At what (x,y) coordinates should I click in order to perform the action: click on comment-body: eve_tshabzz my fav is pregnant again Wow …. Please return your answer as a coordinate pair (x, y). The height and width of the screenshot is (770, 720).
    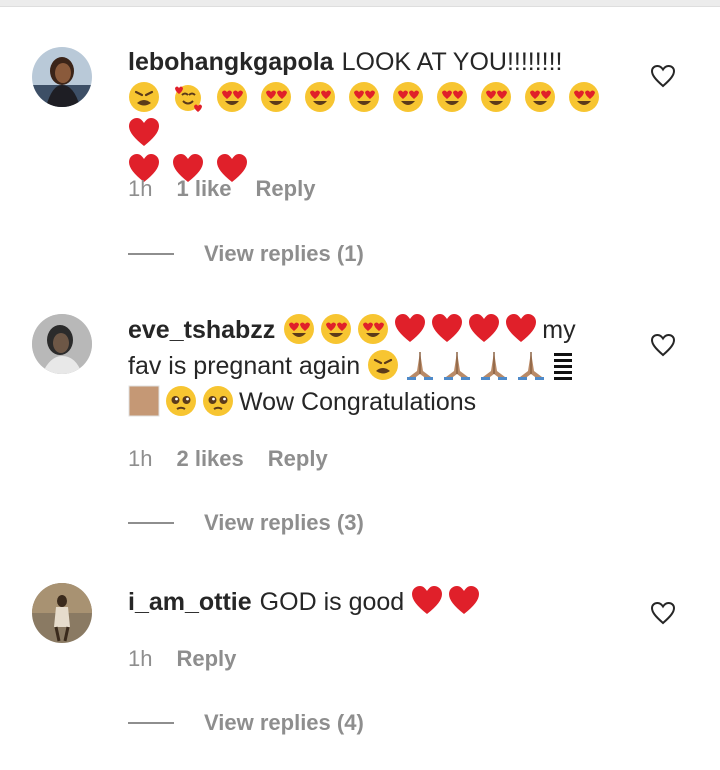
    Looking at the image, I should click on (368, 366).